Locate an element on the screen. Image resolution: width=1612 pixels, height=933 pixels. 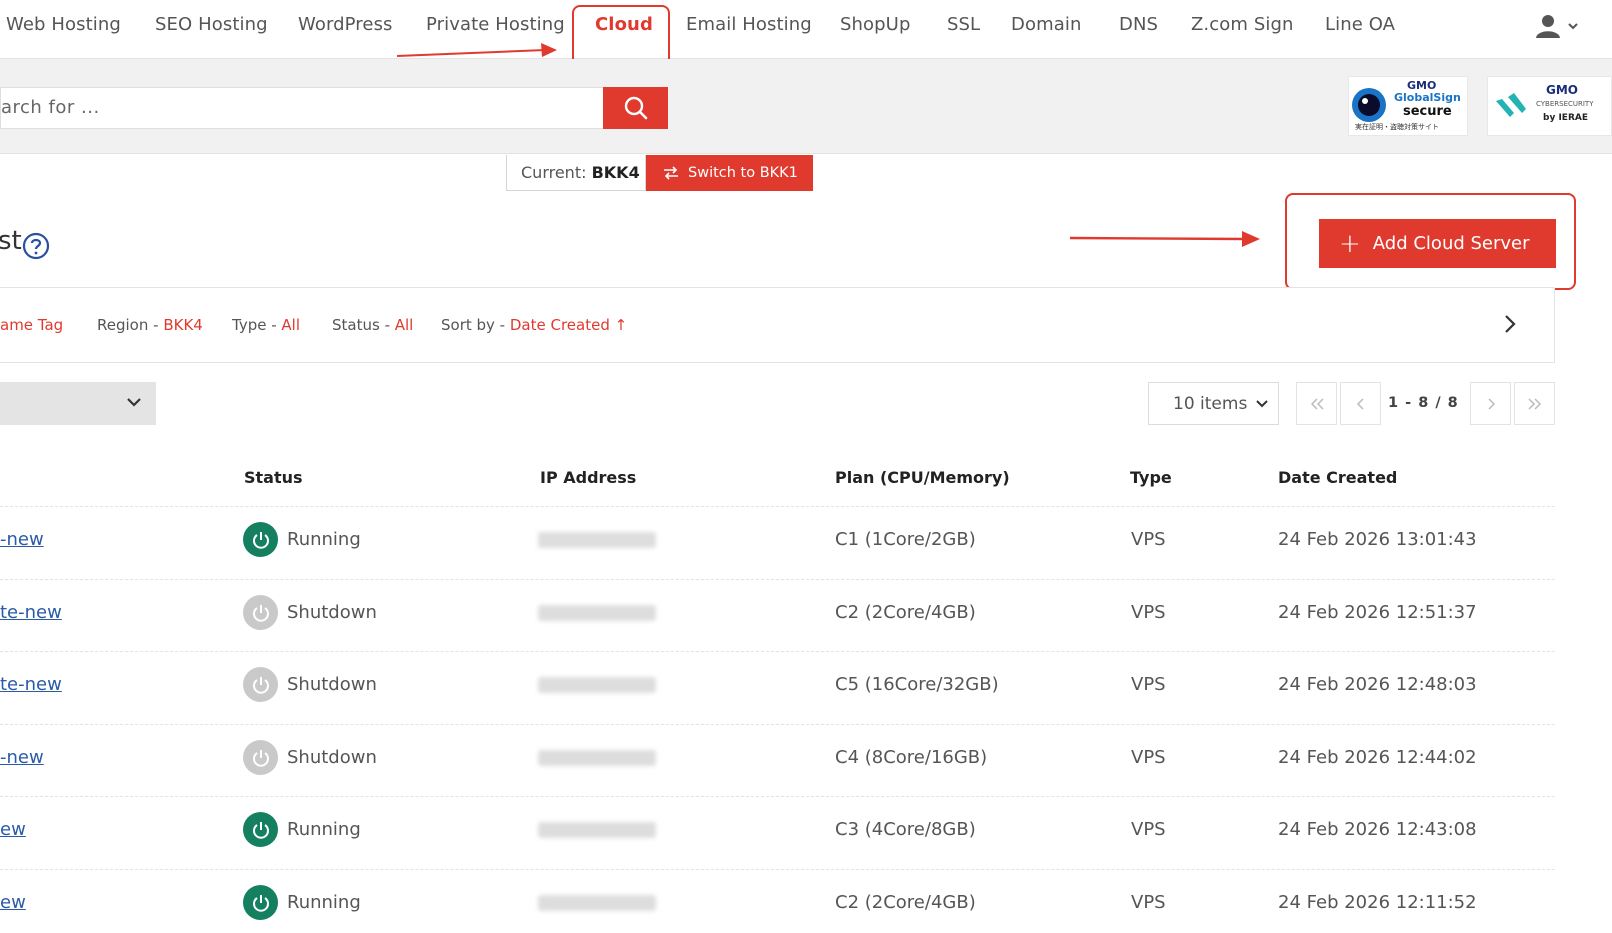
chevron-left-icon is located at coordinates (1360, 403).